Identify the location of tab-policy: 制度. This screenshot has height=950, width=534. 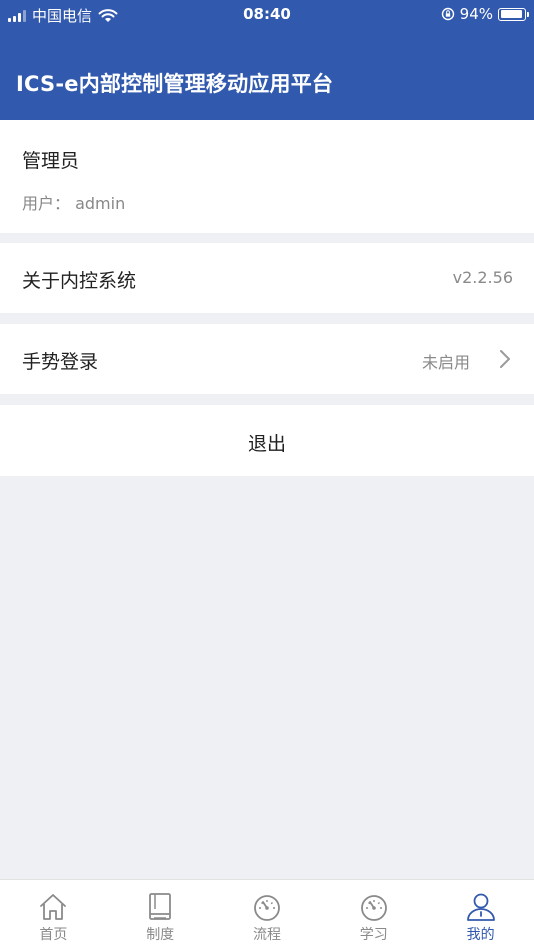
(160, 915).